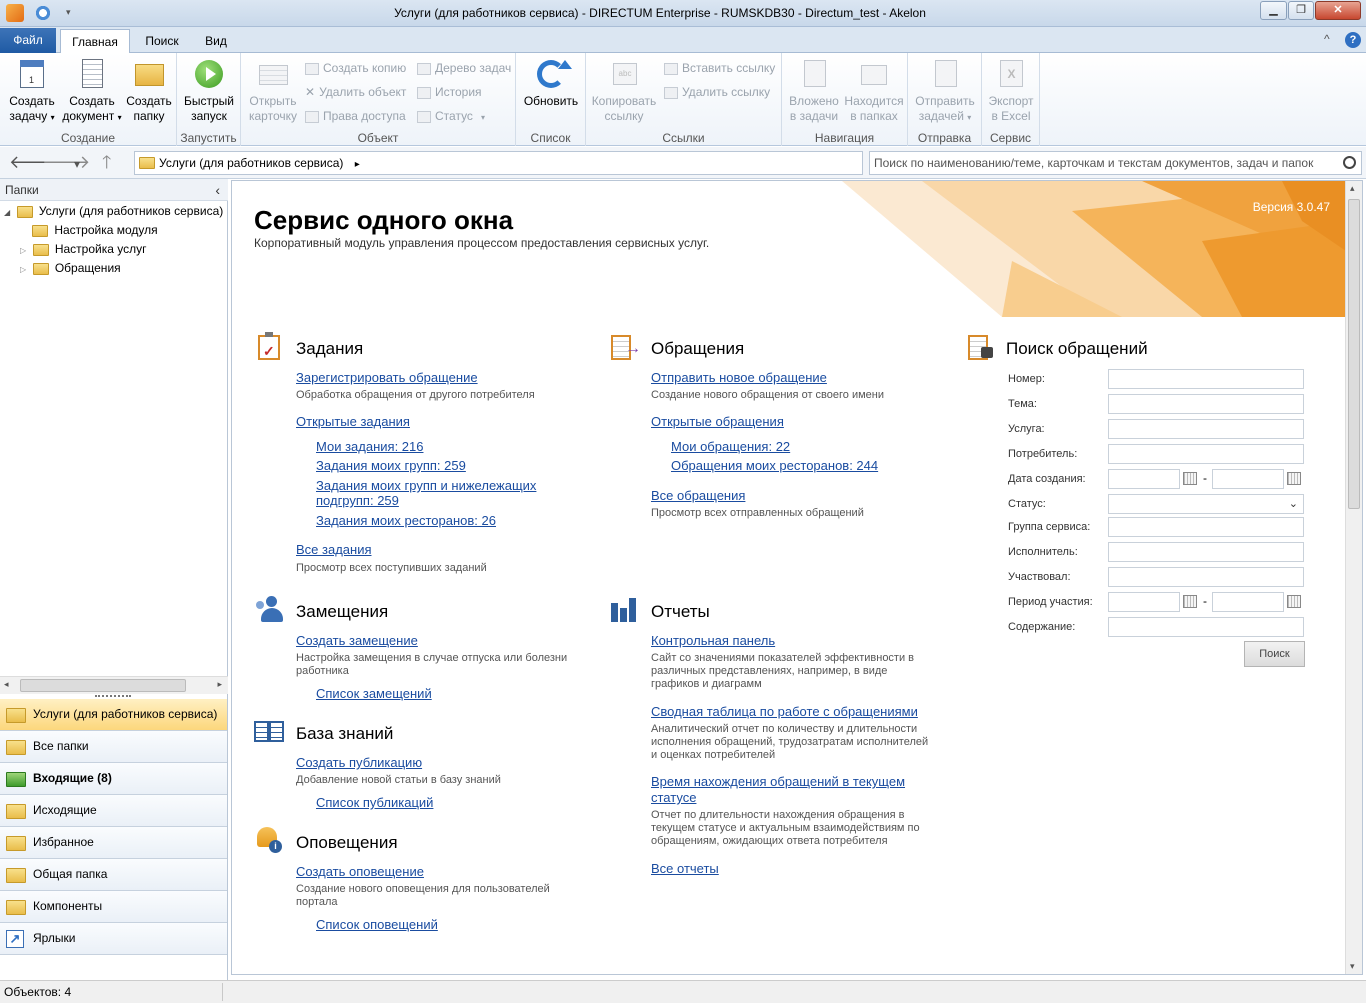  I want to click on participated-input, so click(1206, 577).